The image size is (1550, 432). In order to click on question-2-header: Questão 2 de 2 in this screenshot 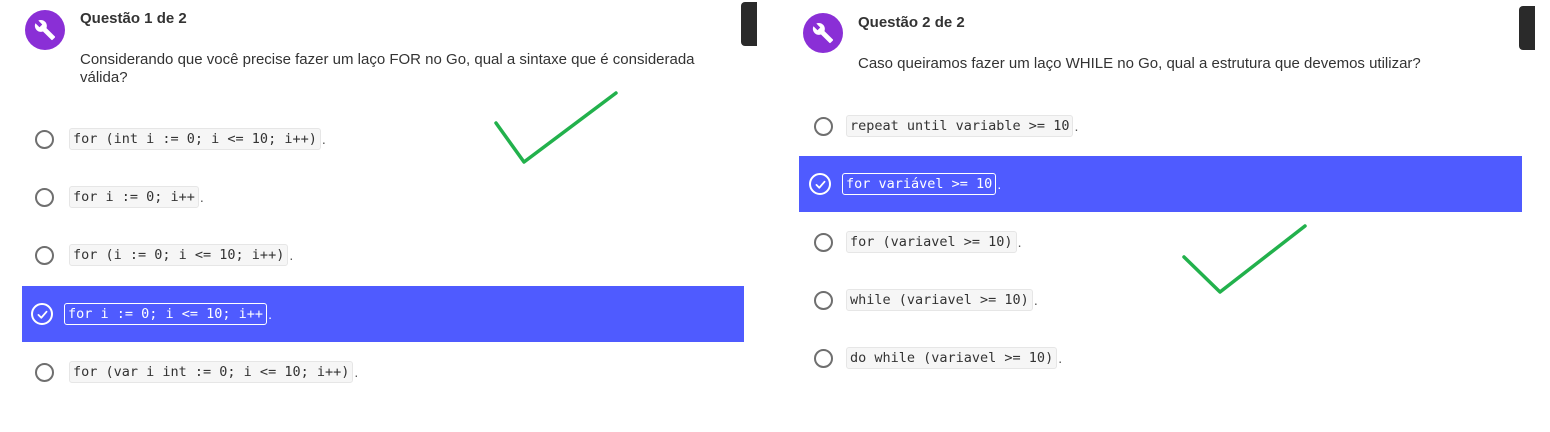, I will do `click(911, 22)`.